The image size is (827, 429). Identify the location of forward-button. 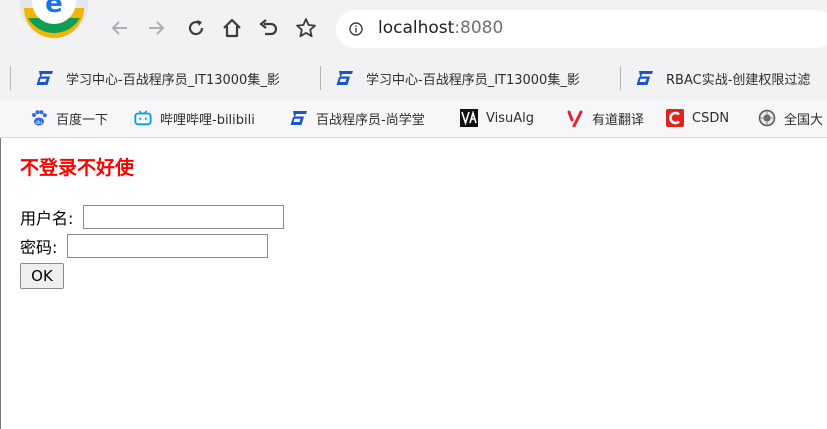
(156, 28).